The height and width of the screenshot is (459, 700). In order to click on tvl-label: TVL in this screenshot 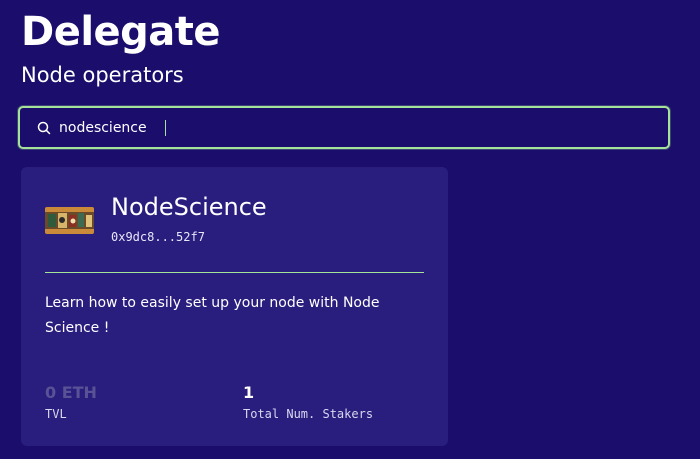, I will do `click(56, 414)`.